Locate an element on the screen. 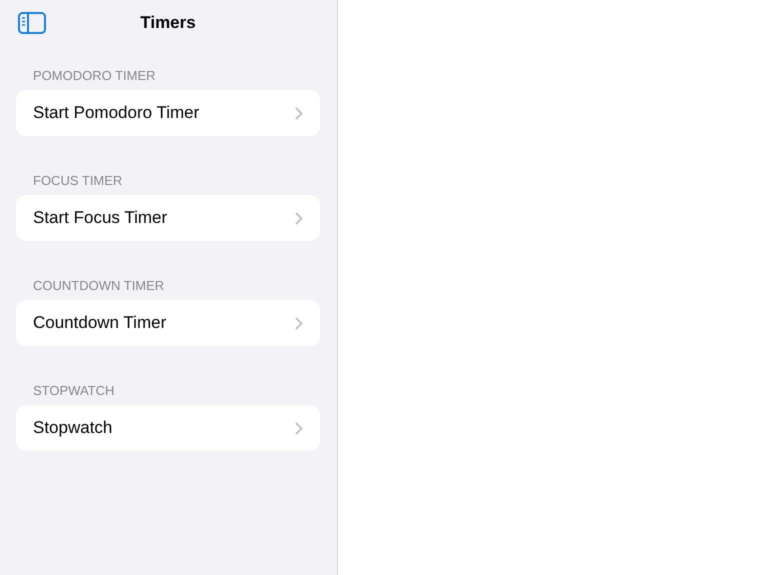 This screenshot has height=575, width=768. section-header: STOPWATCH is located at coordinates (74, 390).